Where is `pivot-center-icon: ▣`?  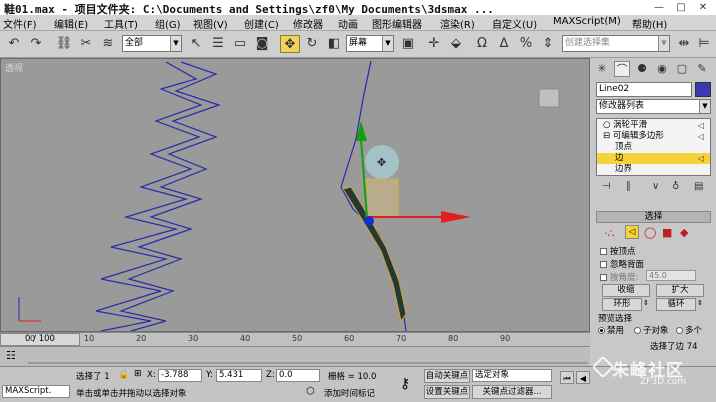 pivot-center-icon: ▣ is located at coordinates (408, 44).